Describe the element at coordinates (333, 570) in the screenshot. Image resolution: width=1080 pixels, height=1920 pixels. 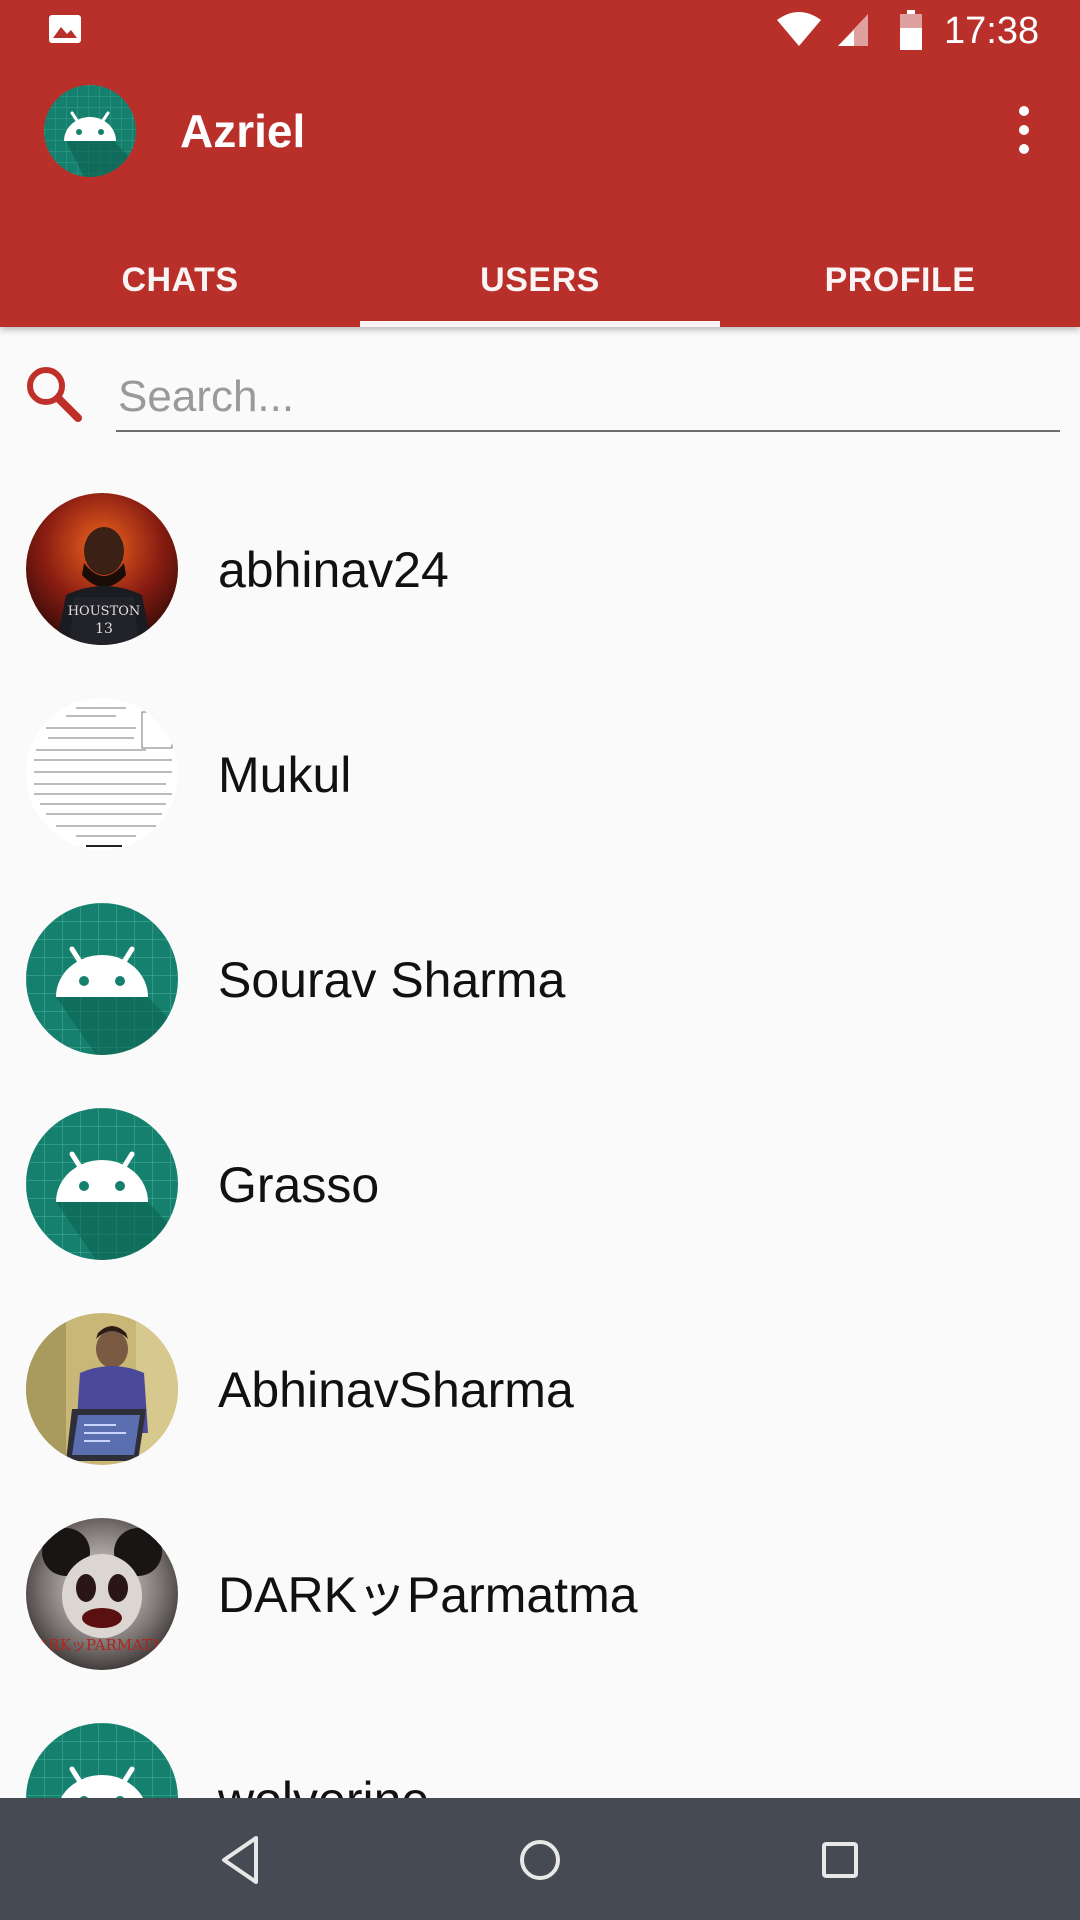
I see `user-name: abhinav24` at that location.